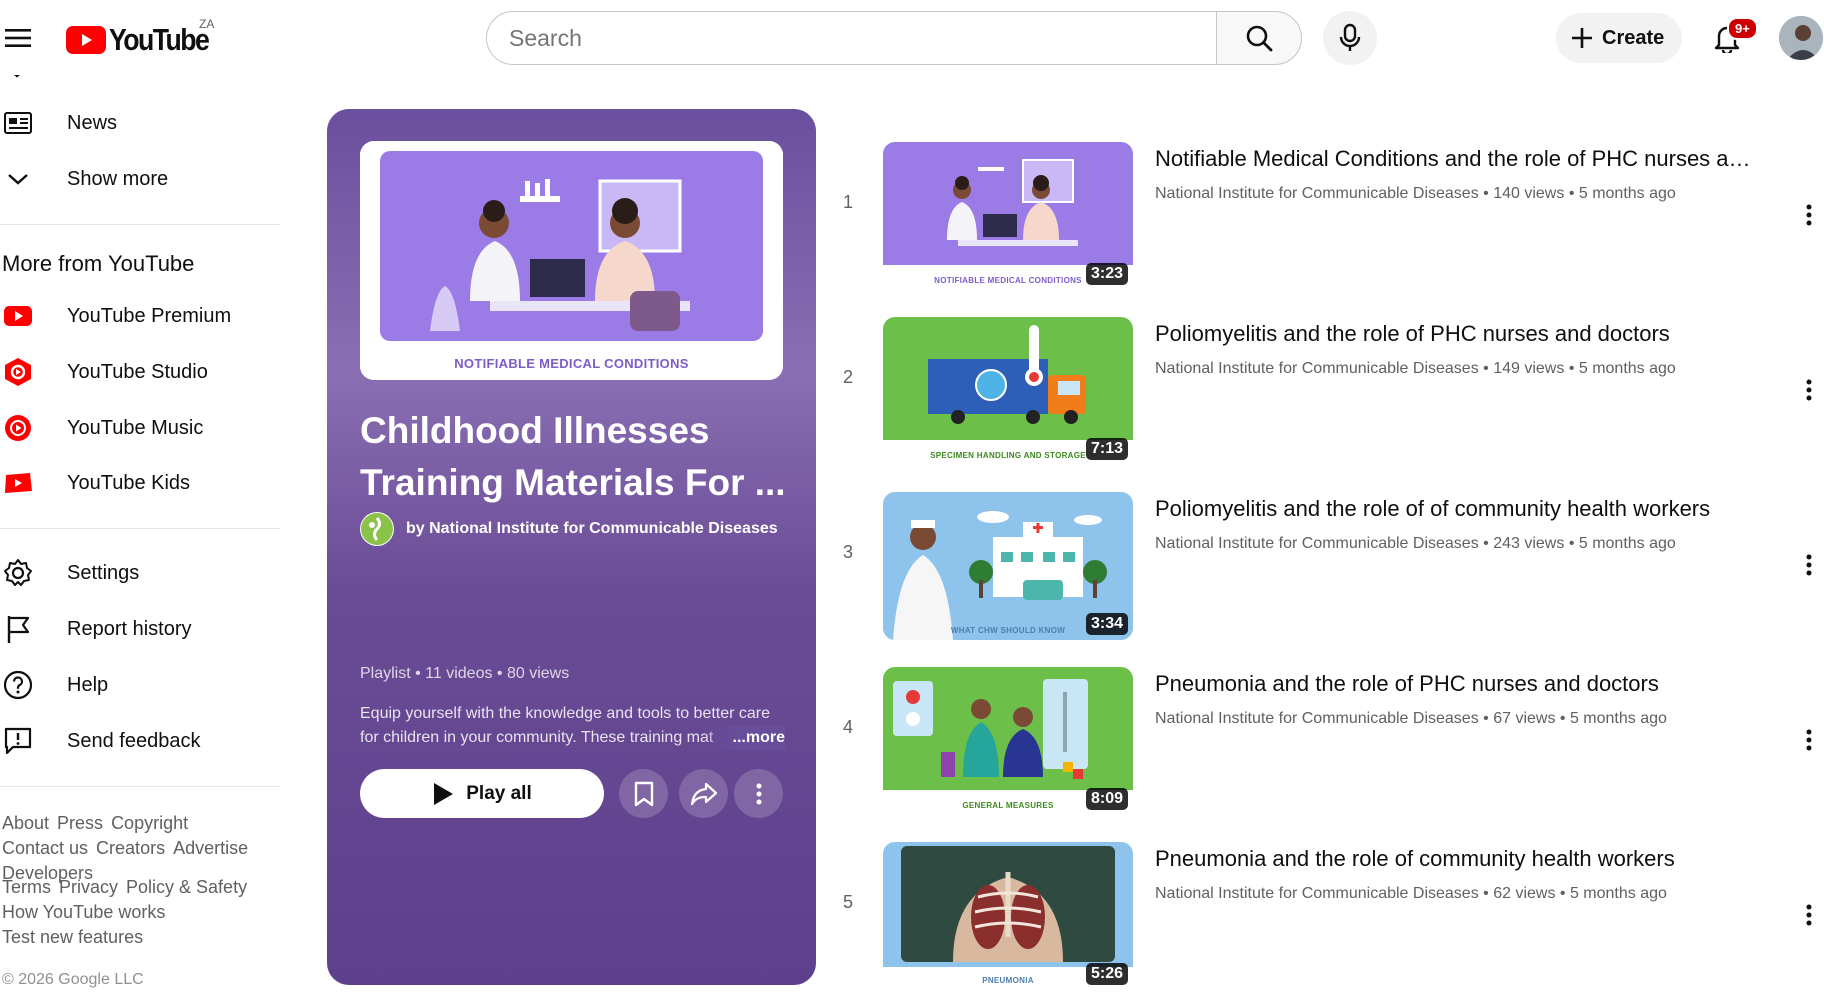 Image resolution: width=1824 pixels, height=1007 pixels. What do you see at coordinates (1008, 391) in the screenshot?
I see `video-thumbnail: SPECIMEN HANDLING AND STORAGE 7:13` at bounding box center [1008, 391].